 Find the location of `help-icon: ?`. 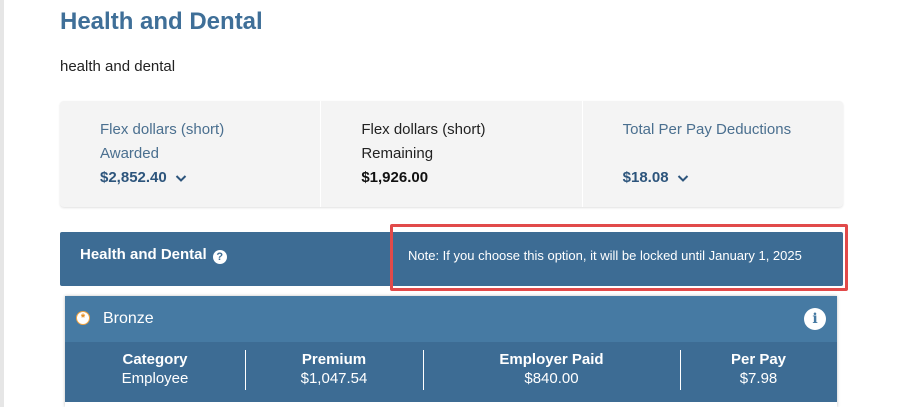

help-icon: ? is located at coordinates (219, 257).